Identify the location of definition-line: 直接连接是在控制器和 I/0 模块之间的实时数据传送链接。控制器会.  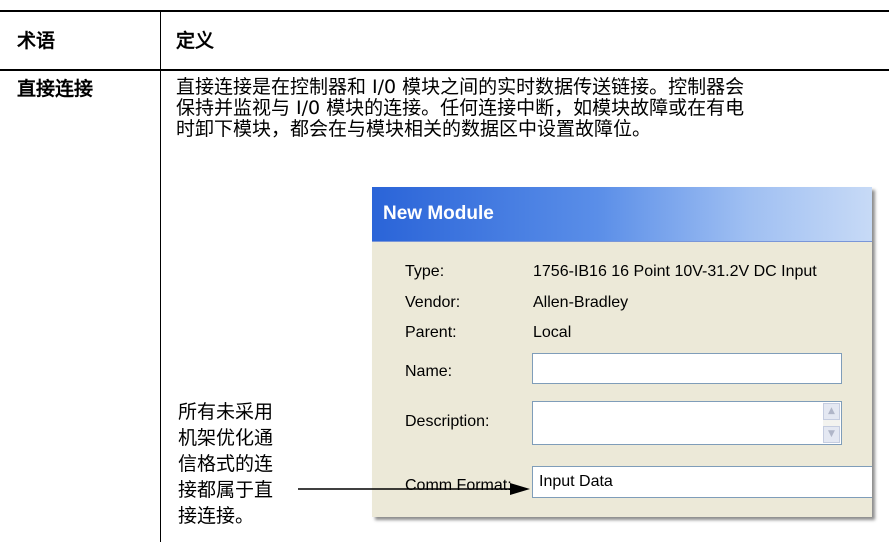
(460, 87).